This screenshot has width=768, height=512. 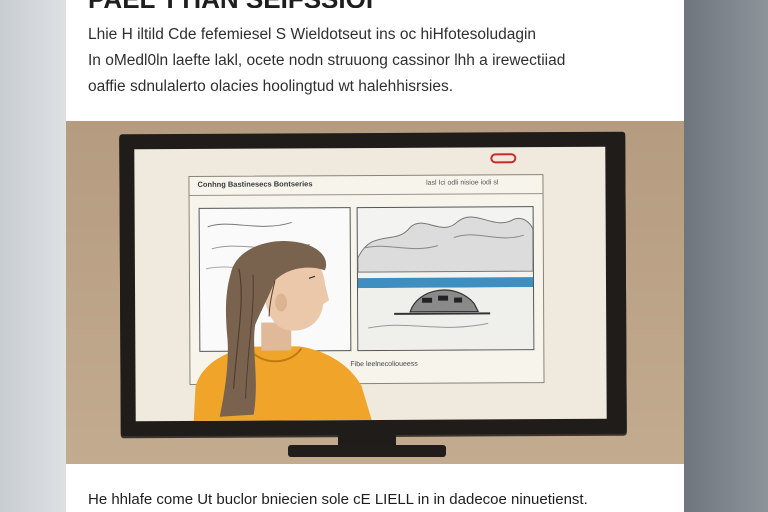 I want to click on page-background-left, so click(x=33, y=256).